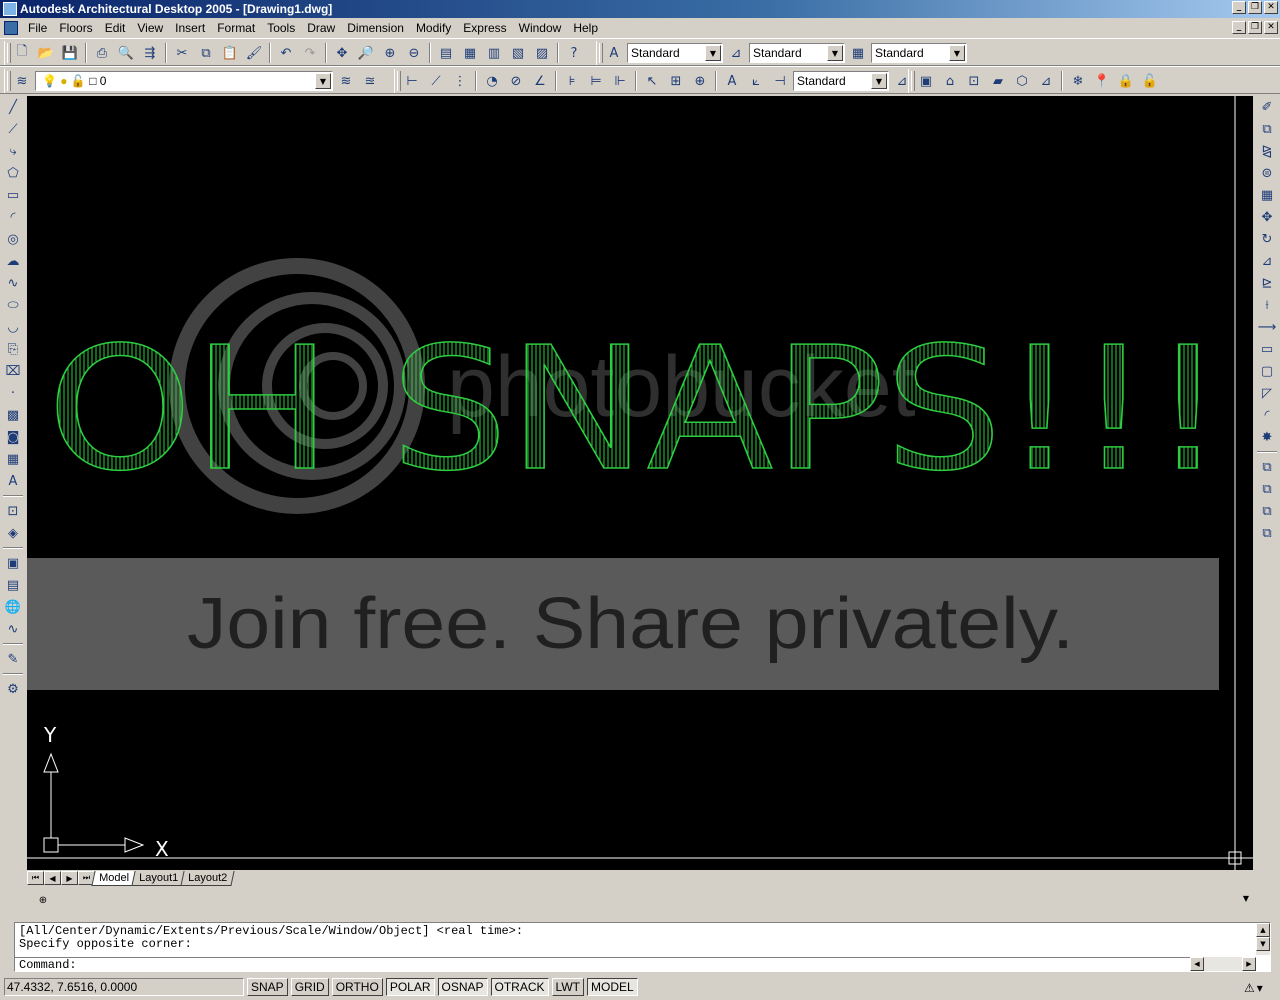 The image size is (1280, 1000). What do you see at coordinates (1267, 261) in the screenshot?
I see `scale-icon: ⊿` at bounding box center [1267, 261].